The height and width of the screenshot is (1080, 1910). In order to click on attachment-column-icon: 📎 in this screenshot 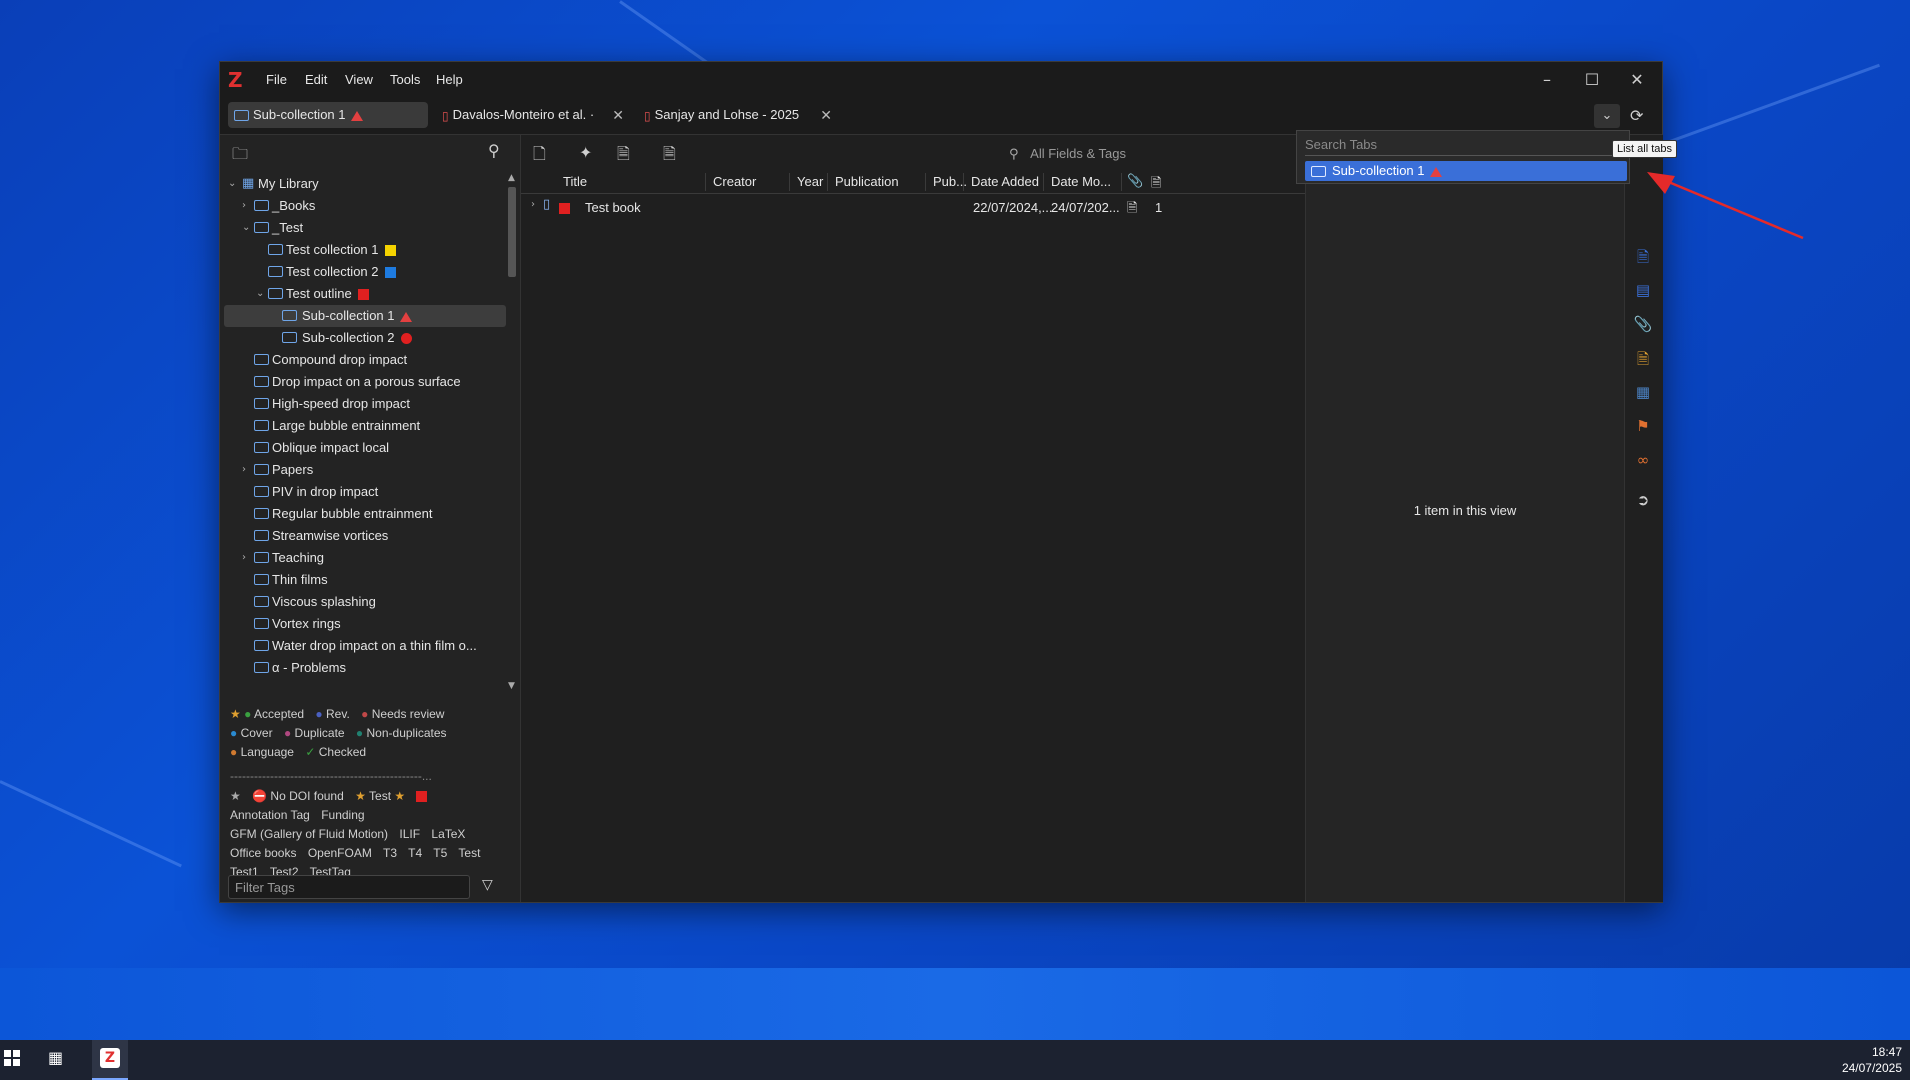, I will do `click(1135, 181)`.